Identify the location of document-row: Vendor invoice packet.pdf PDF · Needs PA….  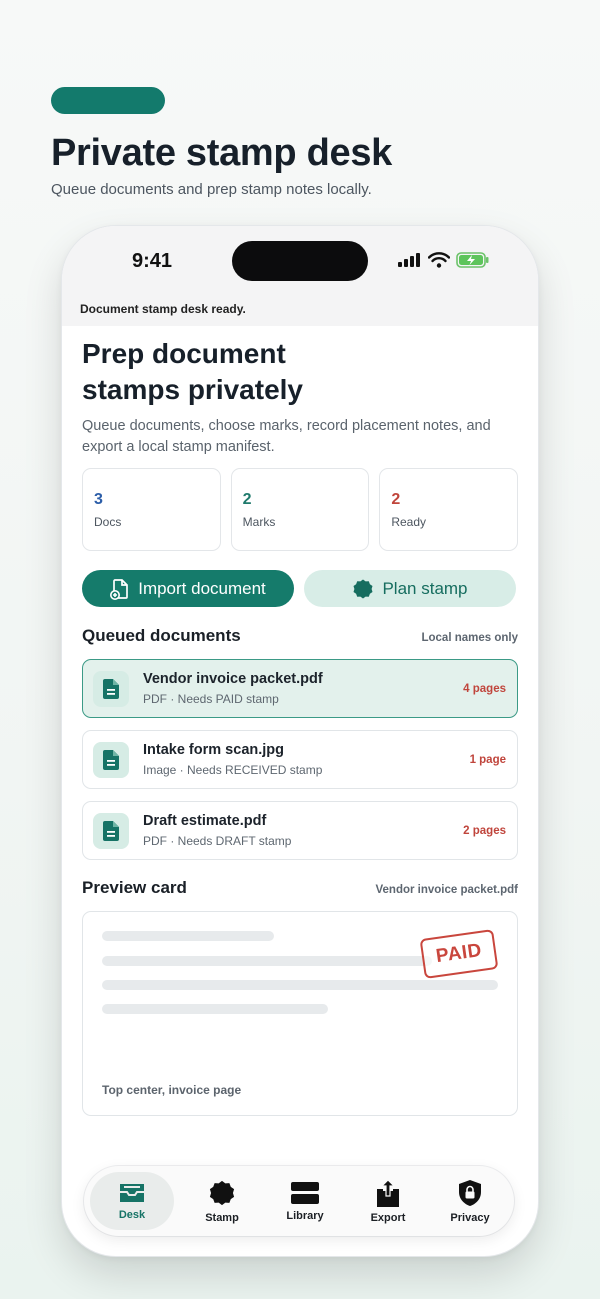
(300, 688).